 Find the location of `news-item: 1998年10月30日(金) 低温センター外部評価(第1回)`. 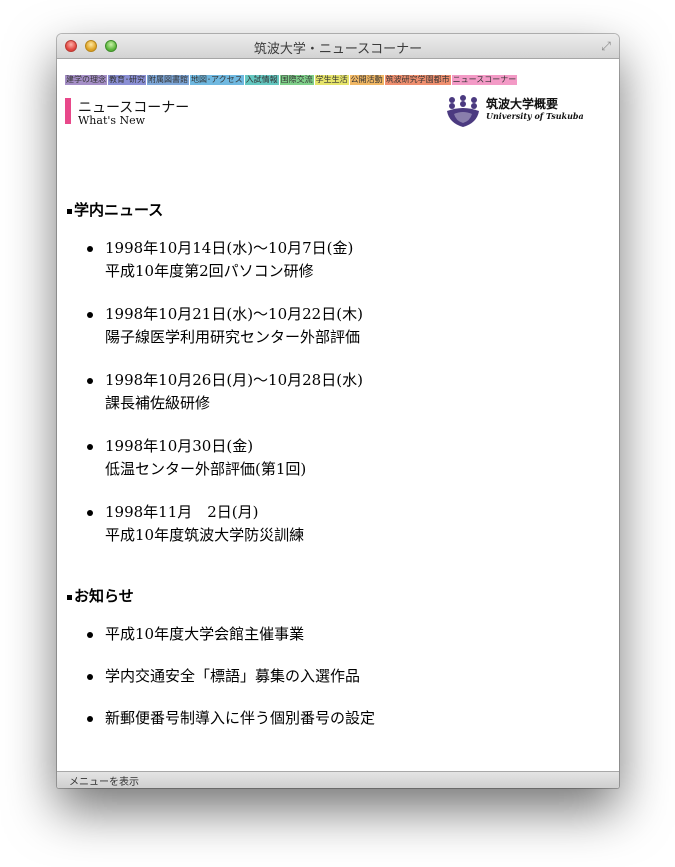

news-item: 1998年10月30日(金) 低温センター外部評価(第1回) is located at coordinates (196, 458).